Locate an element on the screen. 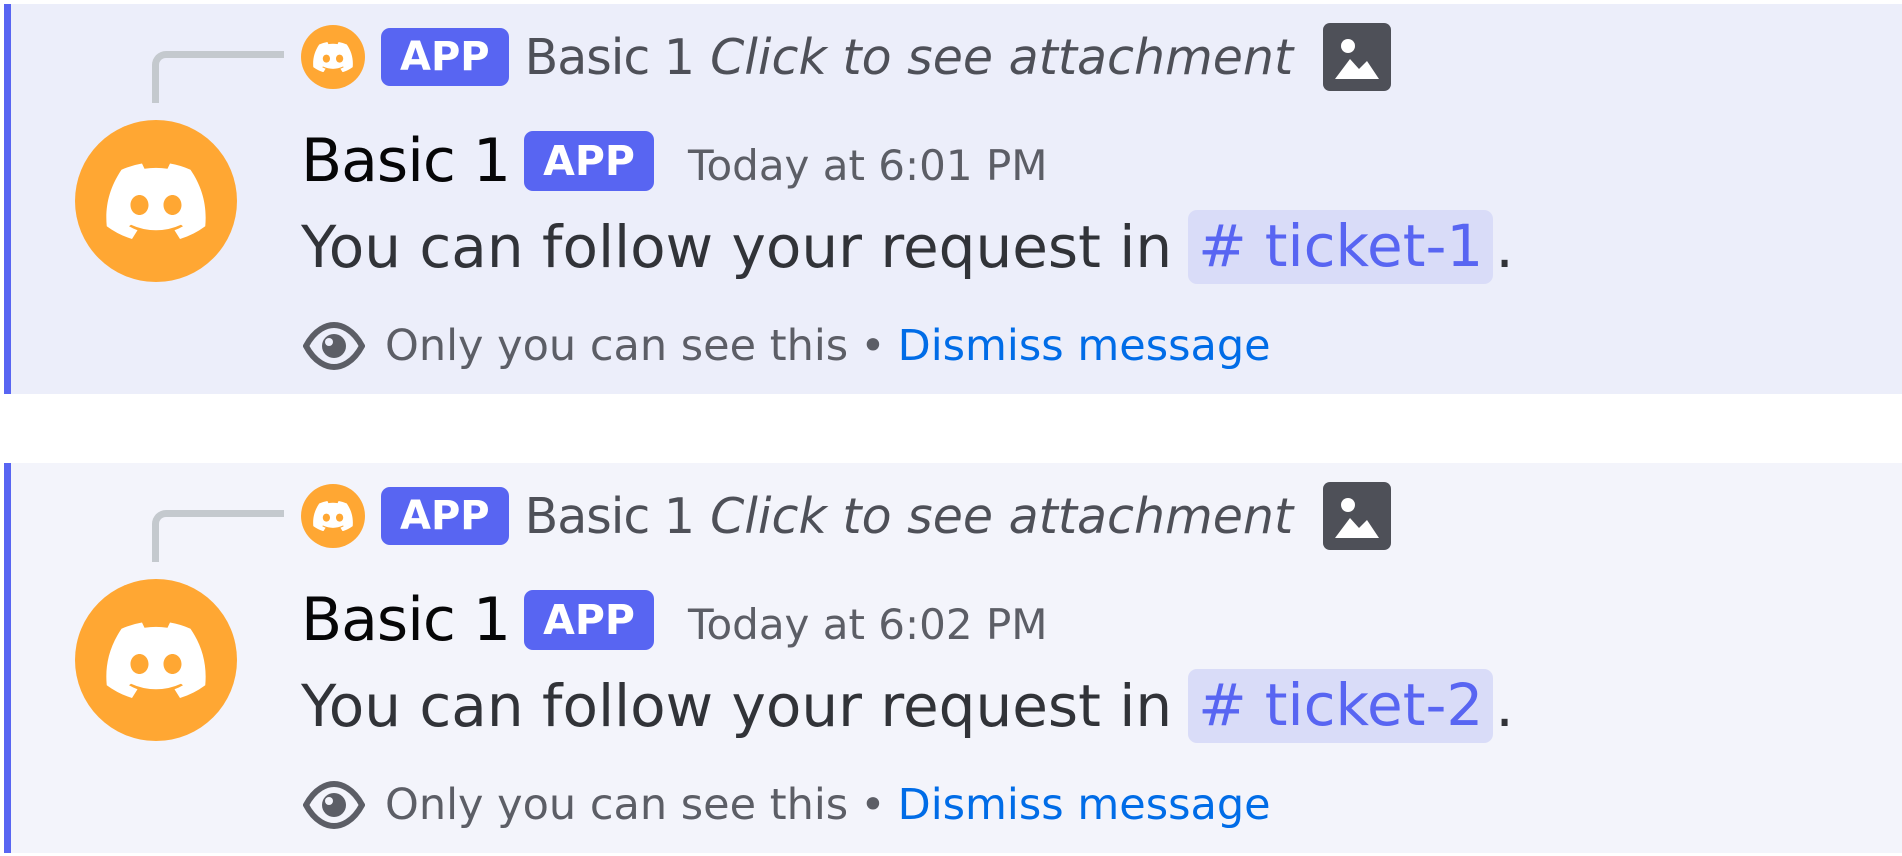 The height and width of the screenshot is (856, 1902). timestamp: Today at 6:01 PM is located at coordinates (868, 161).